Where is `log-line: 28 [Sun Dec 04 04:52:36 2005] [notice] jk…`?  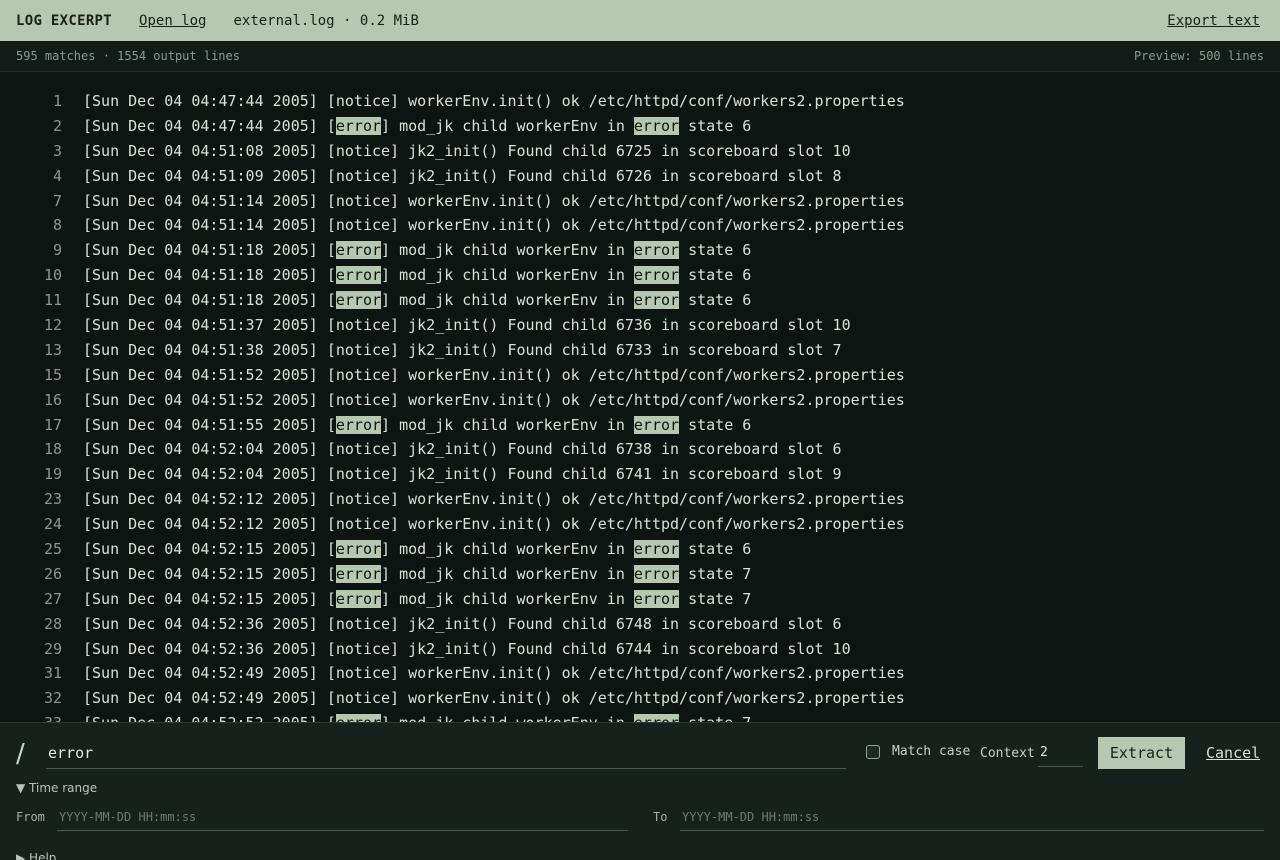
log-line: 28 [Sun Dec 04 04:52:36 2005] [notice] jk… is located at coordinates (640, 624).